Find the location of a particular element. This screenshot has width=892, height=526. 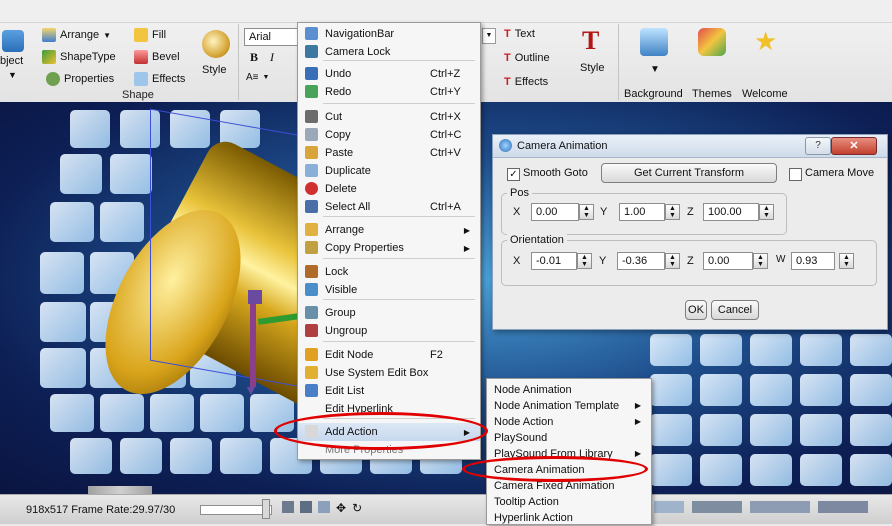

pos-y-spinner: ▲ ▼ is located at coordinates (672, 212).